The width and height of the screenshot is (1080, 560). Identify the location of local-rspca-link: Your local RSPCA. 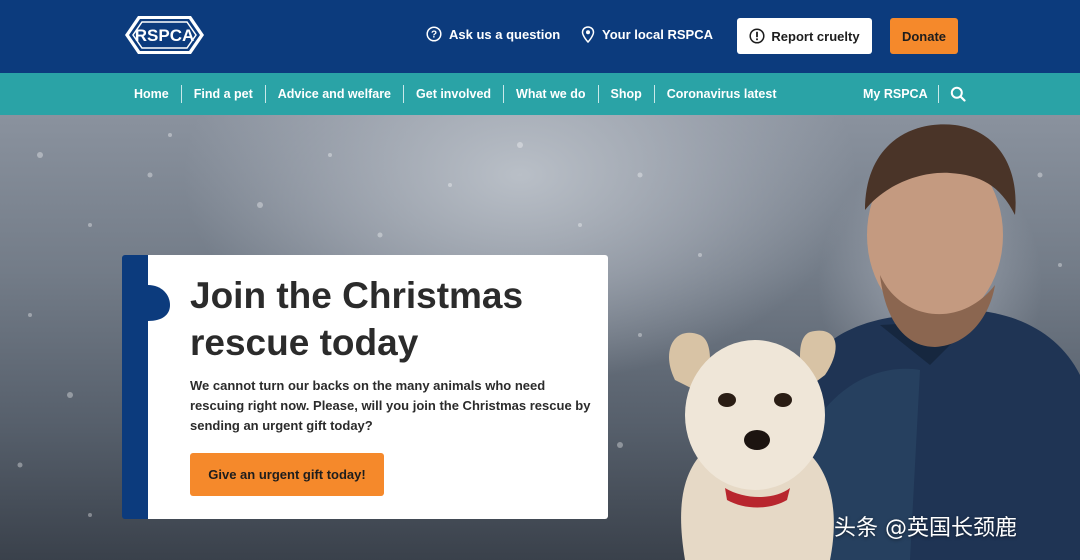
(647, 34).